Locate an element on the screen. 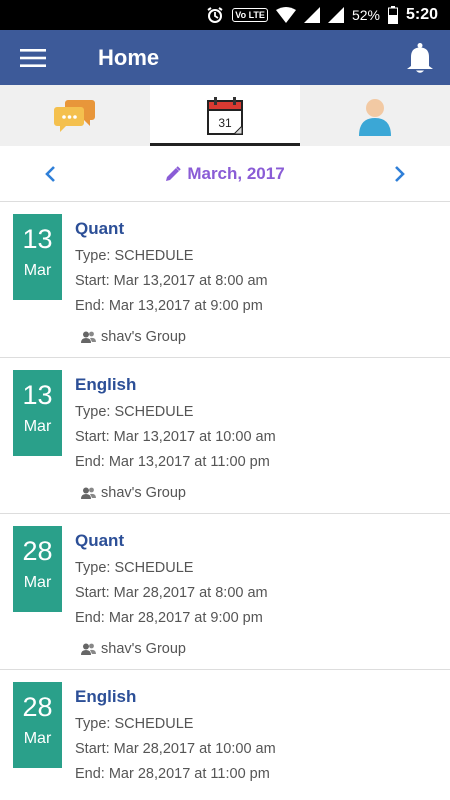 The width and height of the screenshot is (450, 800). battery-icon is located at coordinates (392, 15).